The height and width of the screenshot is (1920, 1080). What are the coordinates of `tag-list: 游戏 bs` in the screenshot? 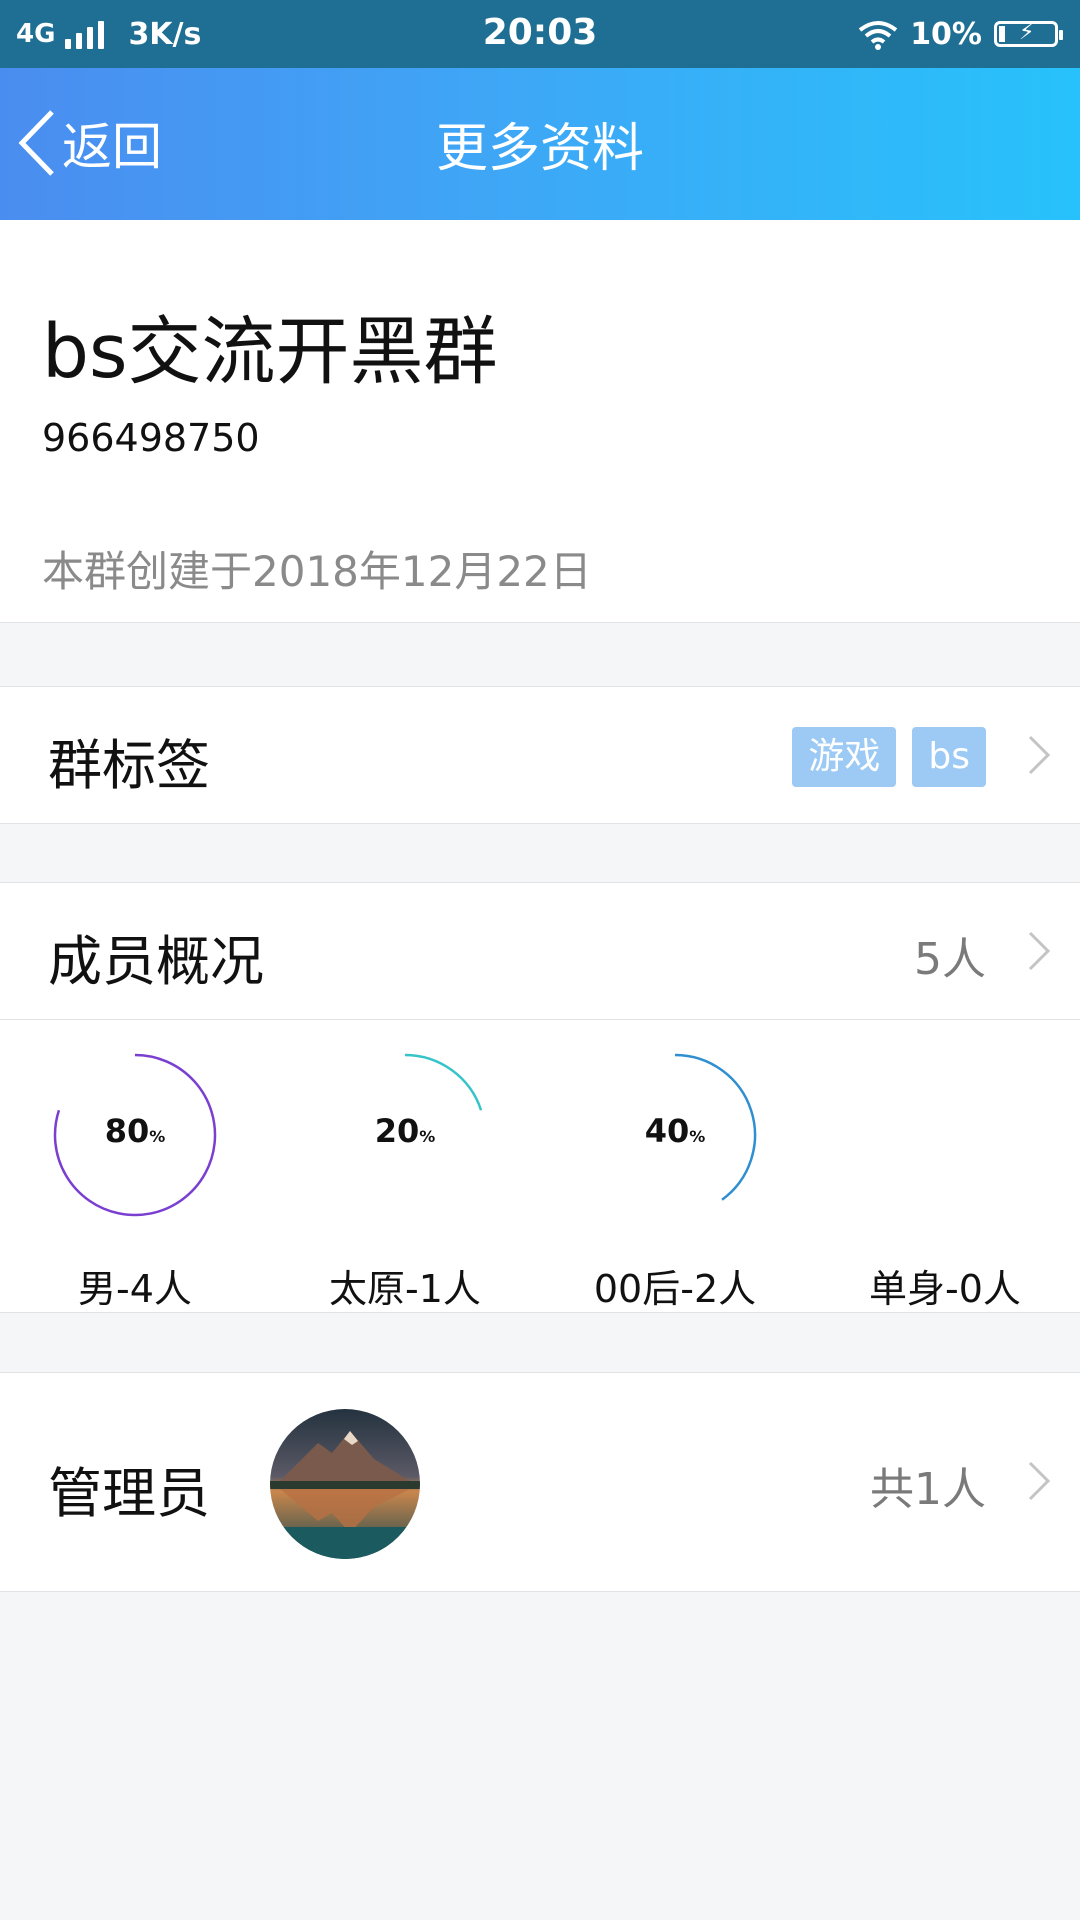 It's located at (889, 757).